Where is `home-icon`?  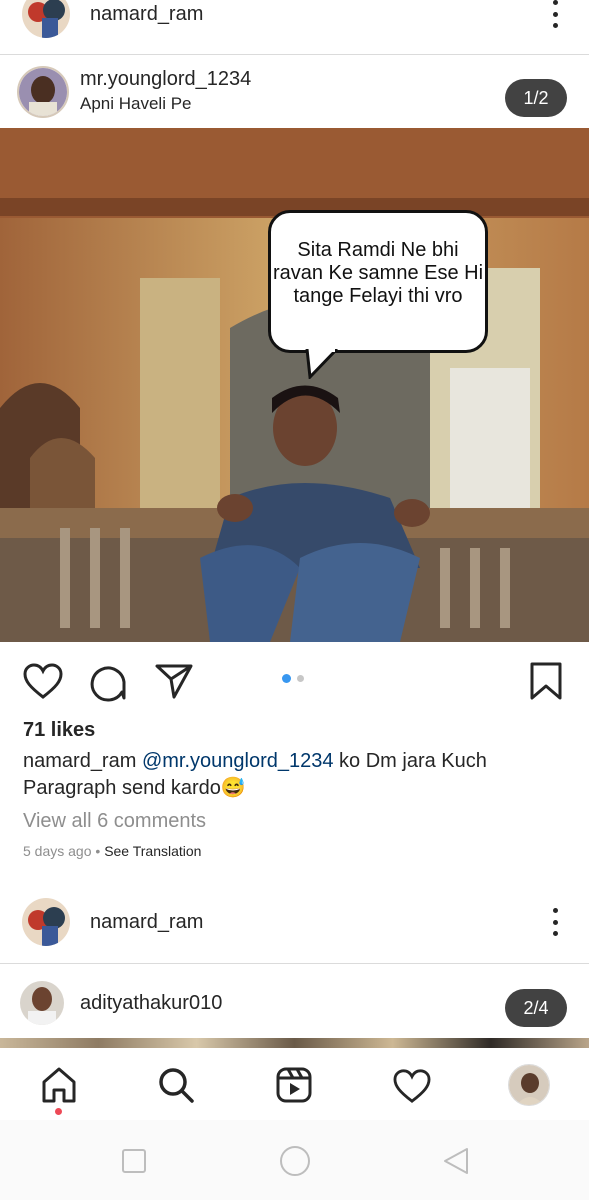
home-icon is located at coordinates (59, 1085).